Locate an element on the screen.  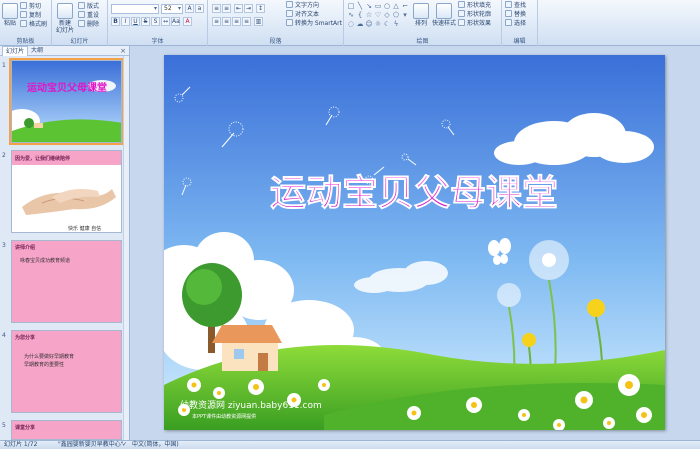
shape-pentagon-icon: ⬠ is located at coordinates (396, 15).